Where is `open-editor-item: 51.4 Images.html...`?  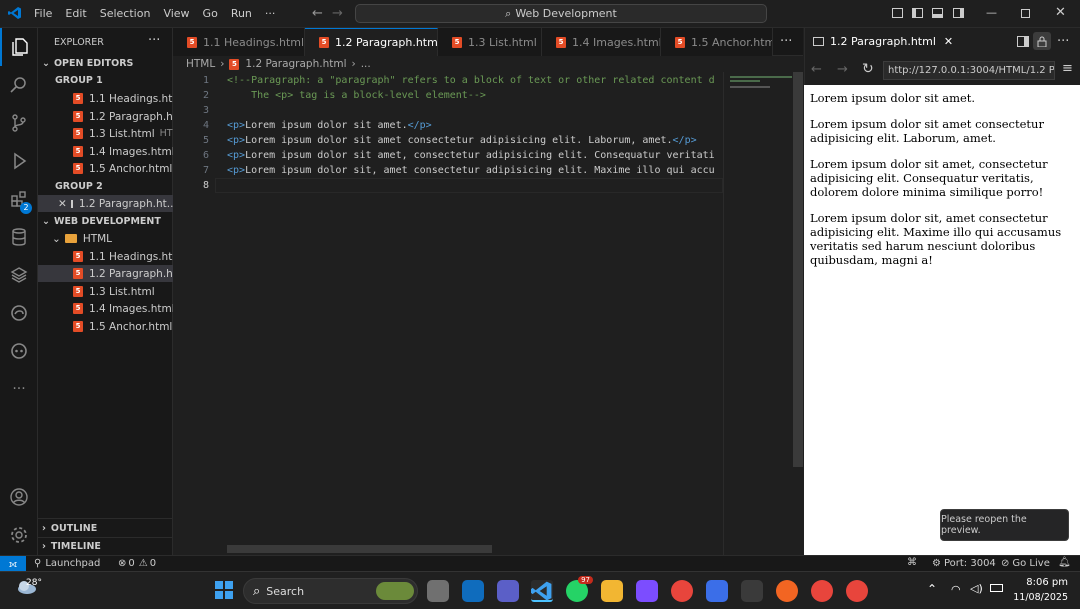
open-editor-item: 51.4 Images.html... is located at coordinates (105, 151).